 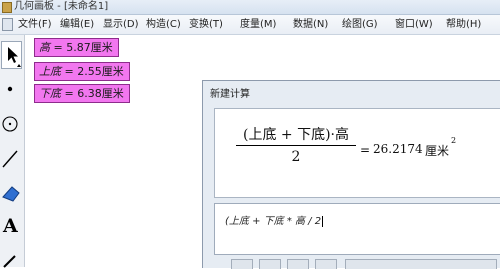 What do you see at coordinates (230, 94) in the screenshot?
I see `dialog-title: 新建计算` at bounding box center [230, 94].